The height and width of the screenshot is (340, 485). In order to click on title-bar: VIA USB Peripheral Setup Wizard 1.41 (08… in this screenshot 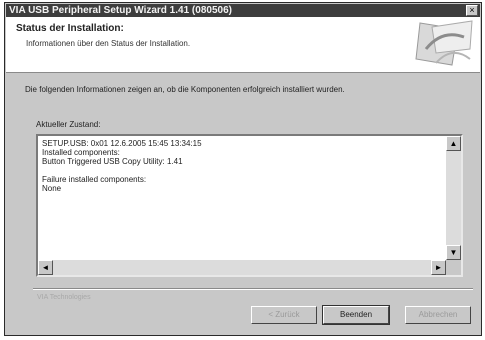, I will do `click(243, 10)`.